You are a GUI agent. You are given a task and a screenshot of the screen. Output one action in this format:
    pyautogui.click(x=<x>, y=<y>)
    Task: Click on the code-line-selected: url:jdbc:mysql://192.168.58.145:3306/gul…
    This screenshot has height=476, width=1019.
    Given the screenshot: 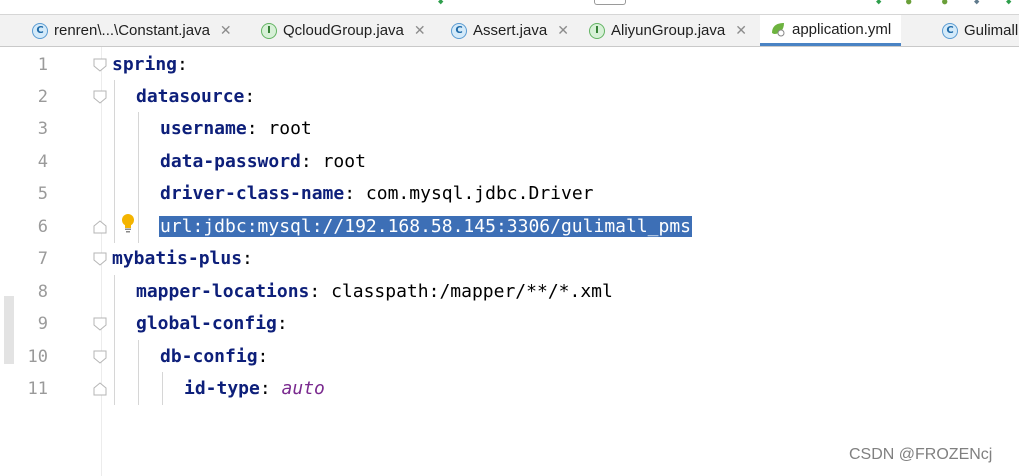 What is the action you would take?
    pyautogui.click(x=426, y=227)
    